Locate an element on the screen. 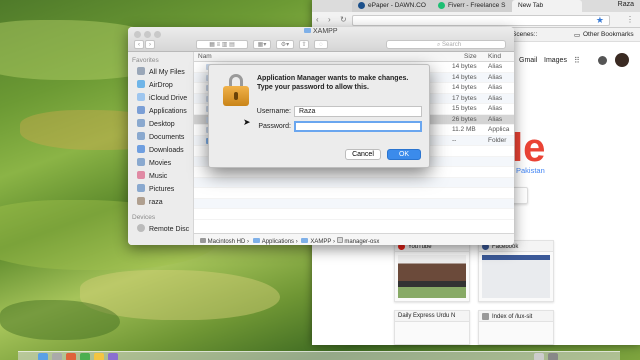 The image size is (640, 360). finder-titlebar: XAMPP ‹ › ▦ ≡ ▥ ▤ ▦▾ ⚙▾ ⇧ ◌ ⌕ Search is located at coordinates (321, 39).